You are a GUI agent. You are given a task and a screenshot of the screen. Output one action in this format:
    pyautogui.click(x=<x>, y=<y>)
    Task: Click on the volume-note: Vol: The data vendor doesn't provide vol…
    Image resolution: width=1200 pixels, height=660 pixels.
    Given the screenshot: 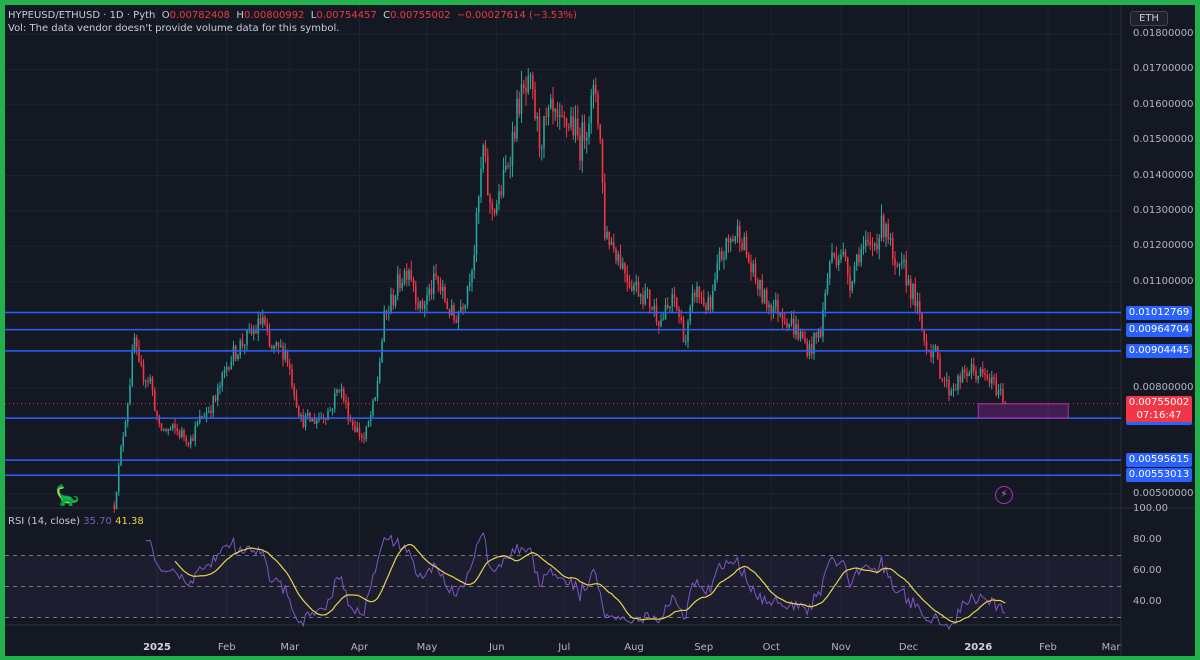 What is the action you would take?
    pyautogui.click(x=174, y=28)
    